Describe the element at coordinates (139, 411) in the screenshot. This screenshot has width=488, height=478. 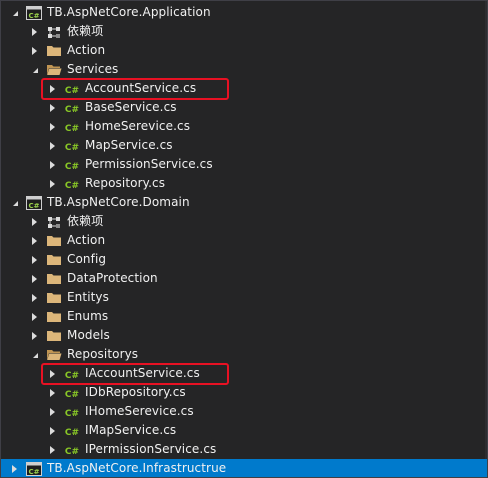
I see `tree-item-label: IHomeSerevice.cs` at that location.